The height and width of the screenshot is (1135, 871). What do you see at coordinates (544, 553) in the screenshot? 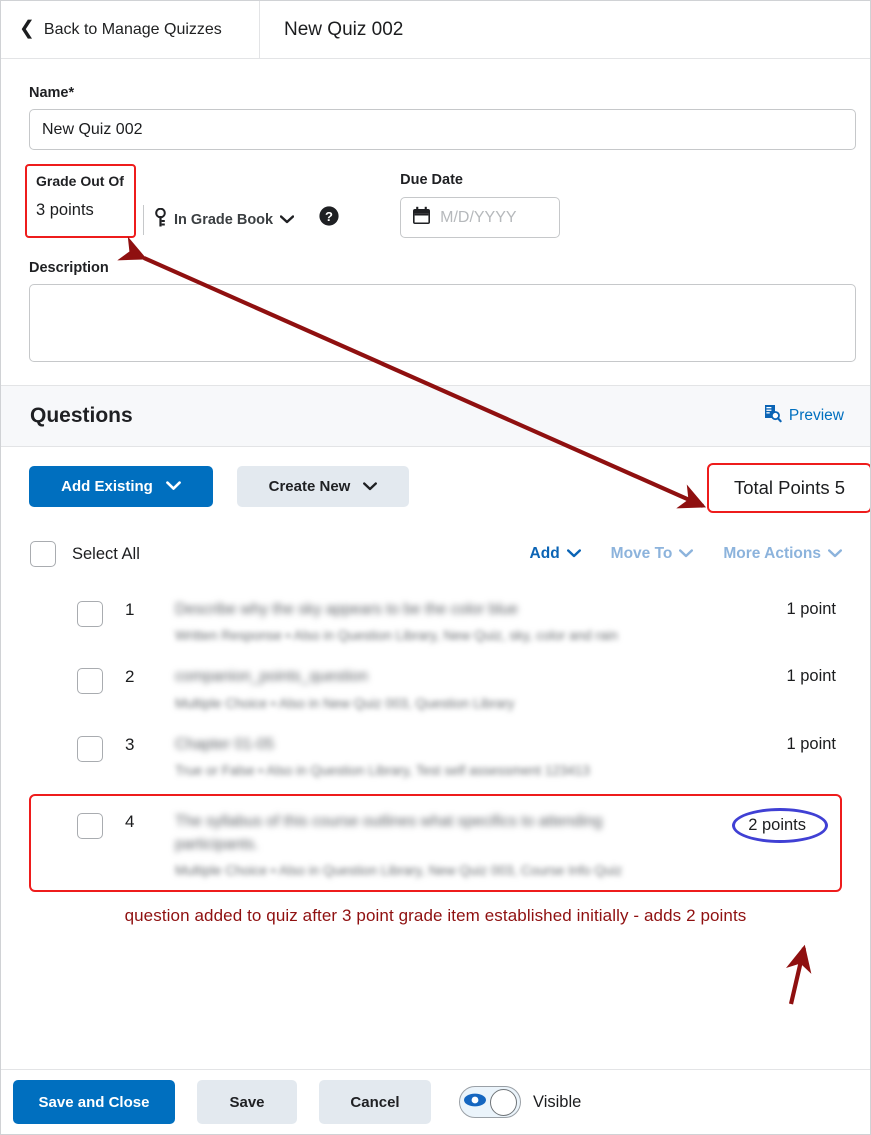
I see `add-dropdown-label: Add` at bounding box center [544, 553].